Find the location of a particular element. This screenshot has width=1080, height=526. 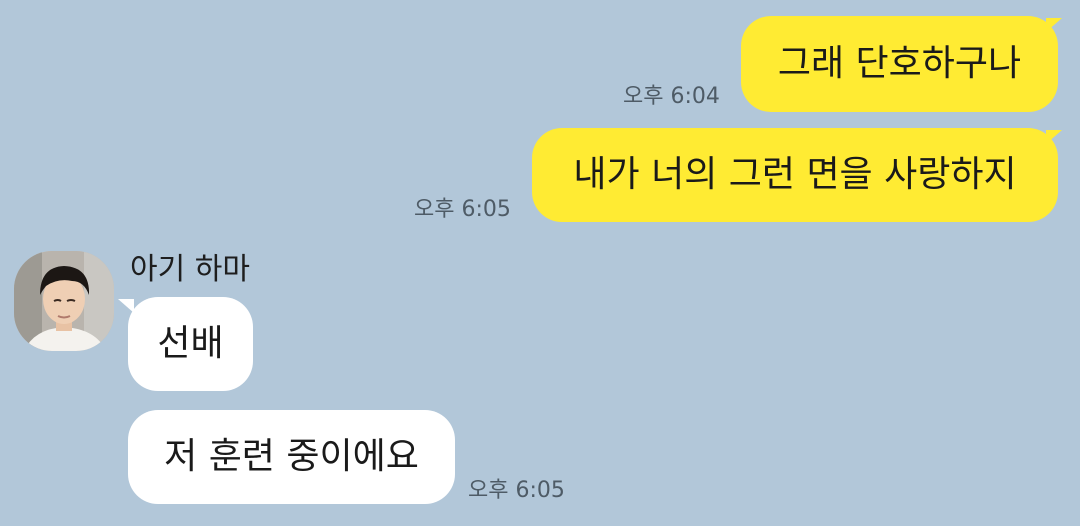

my-message-bubble: 내가 너의 그런 면을 사랑하지 is located at coordinates (795, 175).